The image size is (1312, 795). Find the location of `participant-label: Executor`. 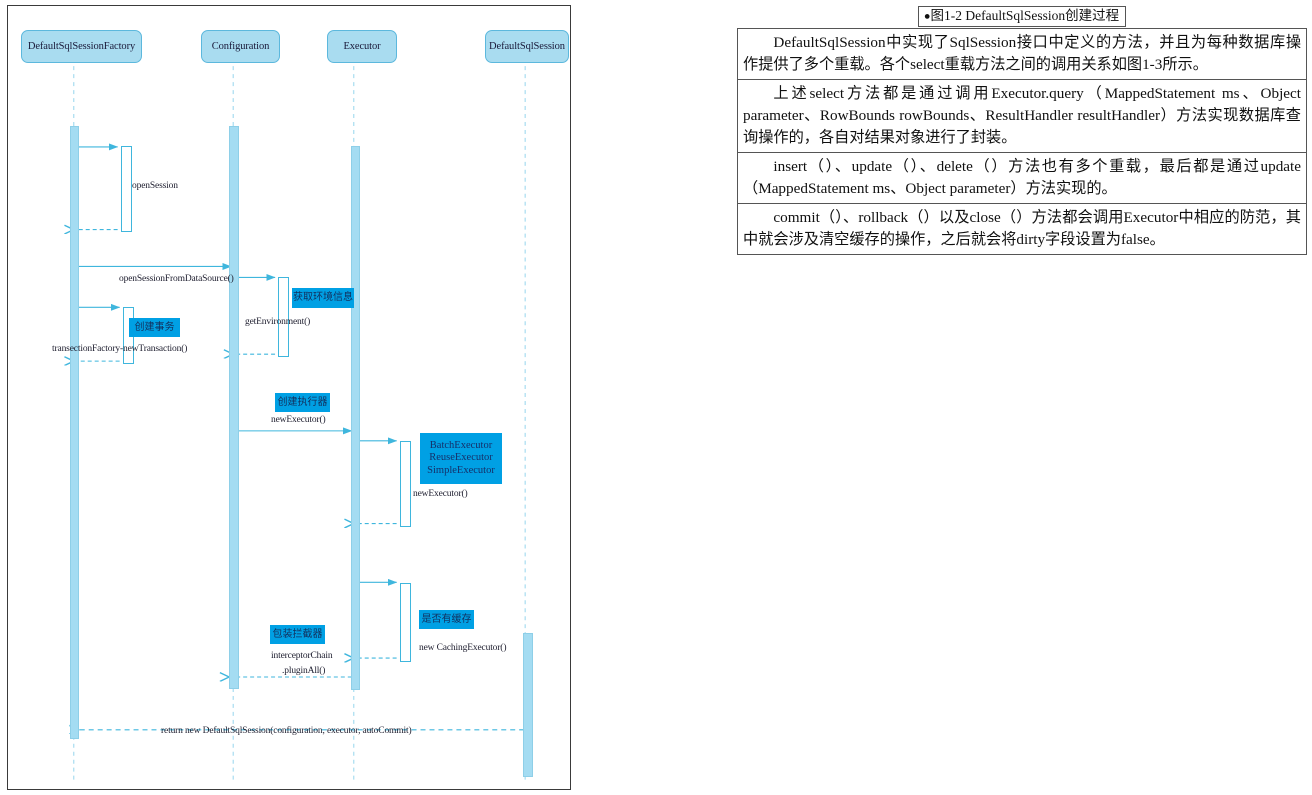

participant-label: Executor is located at coordinates (362, 46).